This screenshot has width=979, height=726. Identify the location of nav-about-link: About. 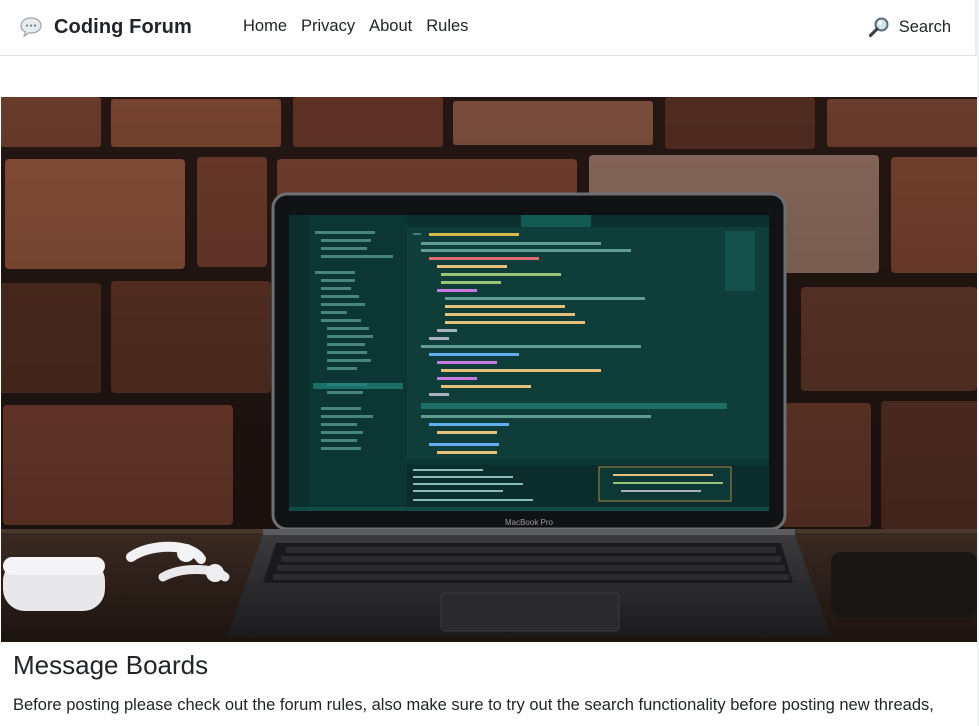
(390, 26).